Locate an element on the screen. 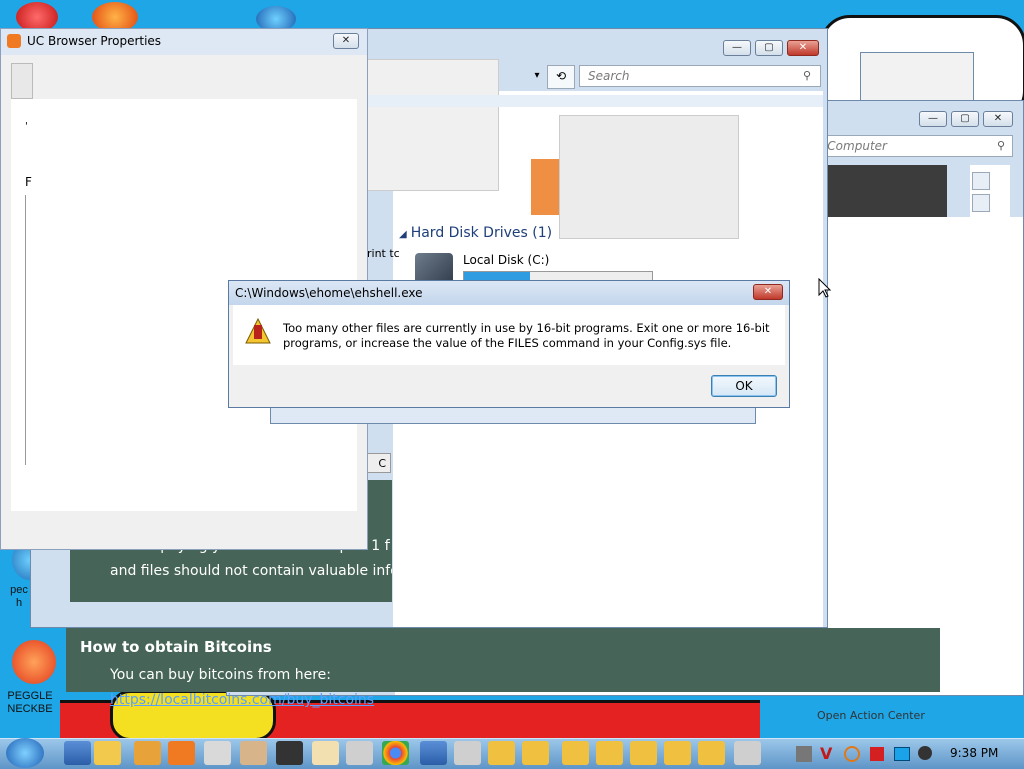  print-text: rint tc is located at coordinates (383, 253).